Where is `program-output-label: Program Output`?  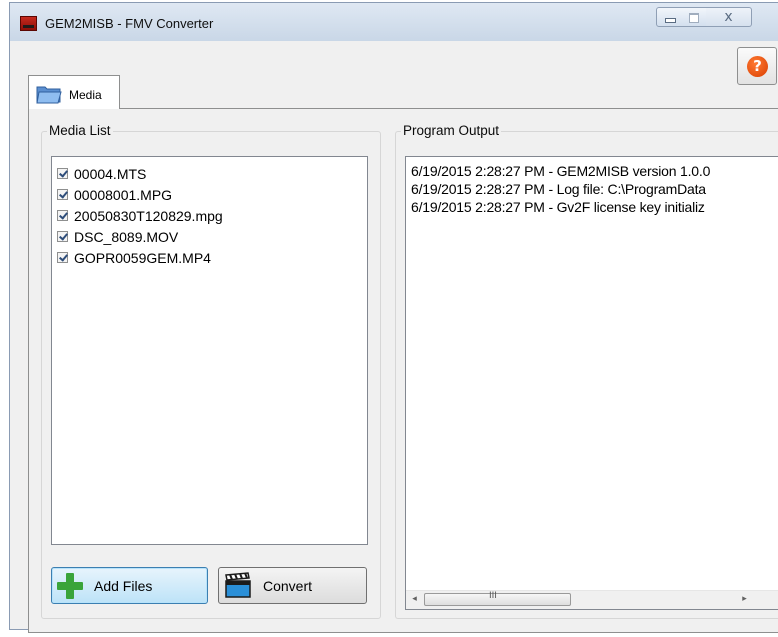 program-output-label: Program Output is located at coordinates (451, 130).